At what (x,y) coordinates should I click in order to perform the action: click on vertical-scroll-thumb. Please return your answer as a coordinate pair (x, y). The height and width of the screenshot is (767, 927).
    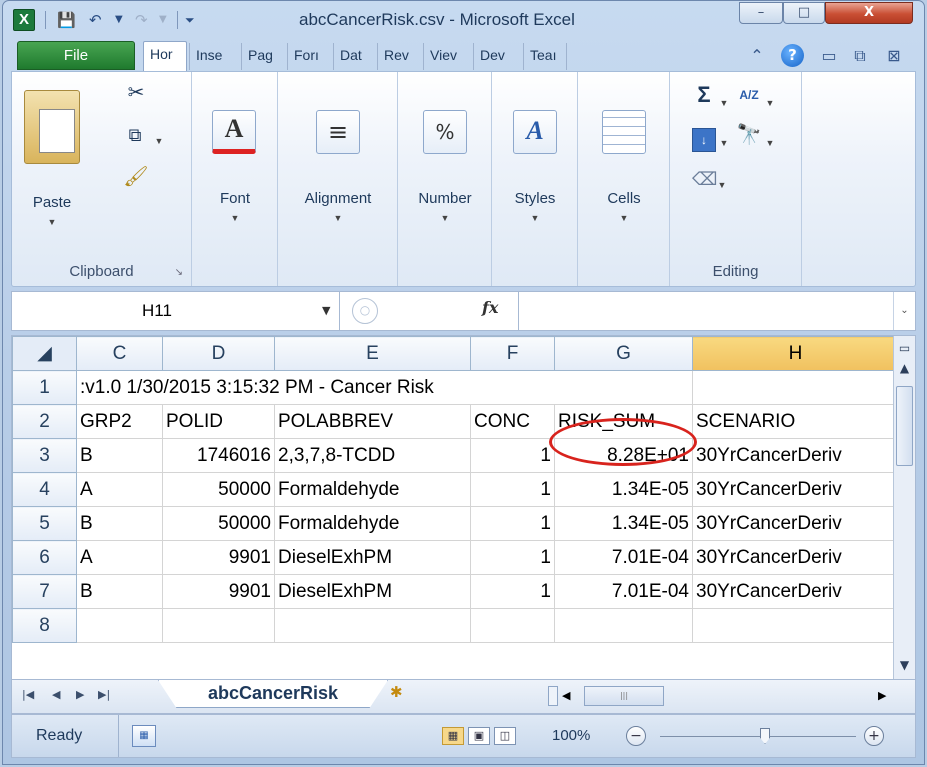
    Looking at the image, I should click on (904, 426).